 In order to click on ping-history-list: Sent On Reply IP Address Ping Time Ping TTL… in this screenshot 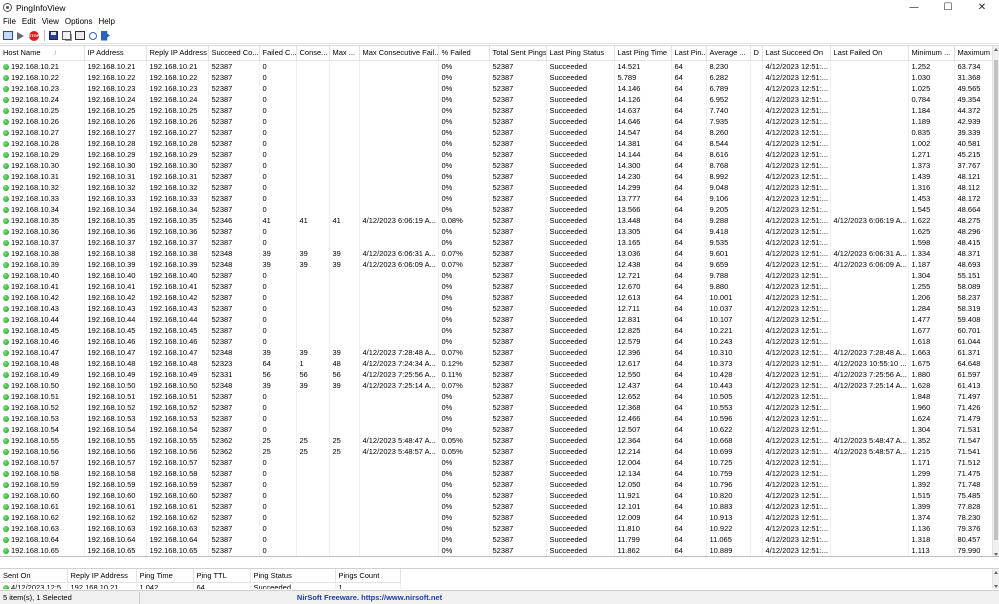, I will do `click(499, 578)`.